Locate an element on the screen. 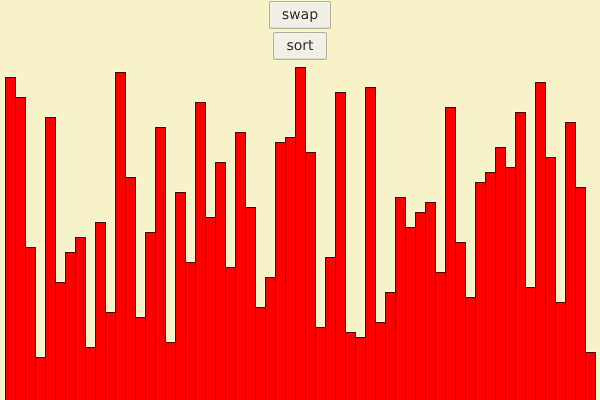  sort-button: sort is located at coordinates (300, 46).